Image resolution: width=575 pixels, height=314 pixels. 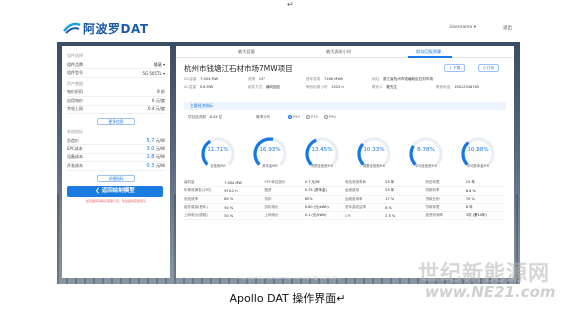 I want to click on param-value-group: 0.3 元/W, so click(x=155, y=166).